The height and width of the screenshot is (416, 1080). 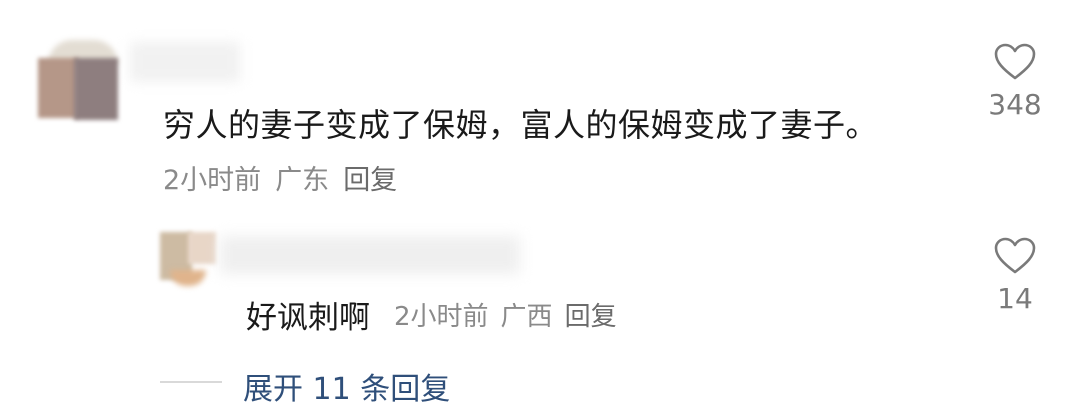 What do you see at coordinates (1015, 298) in the screenshot?
I see `reply-like-count: 14` at bounding box center [1015, 298].